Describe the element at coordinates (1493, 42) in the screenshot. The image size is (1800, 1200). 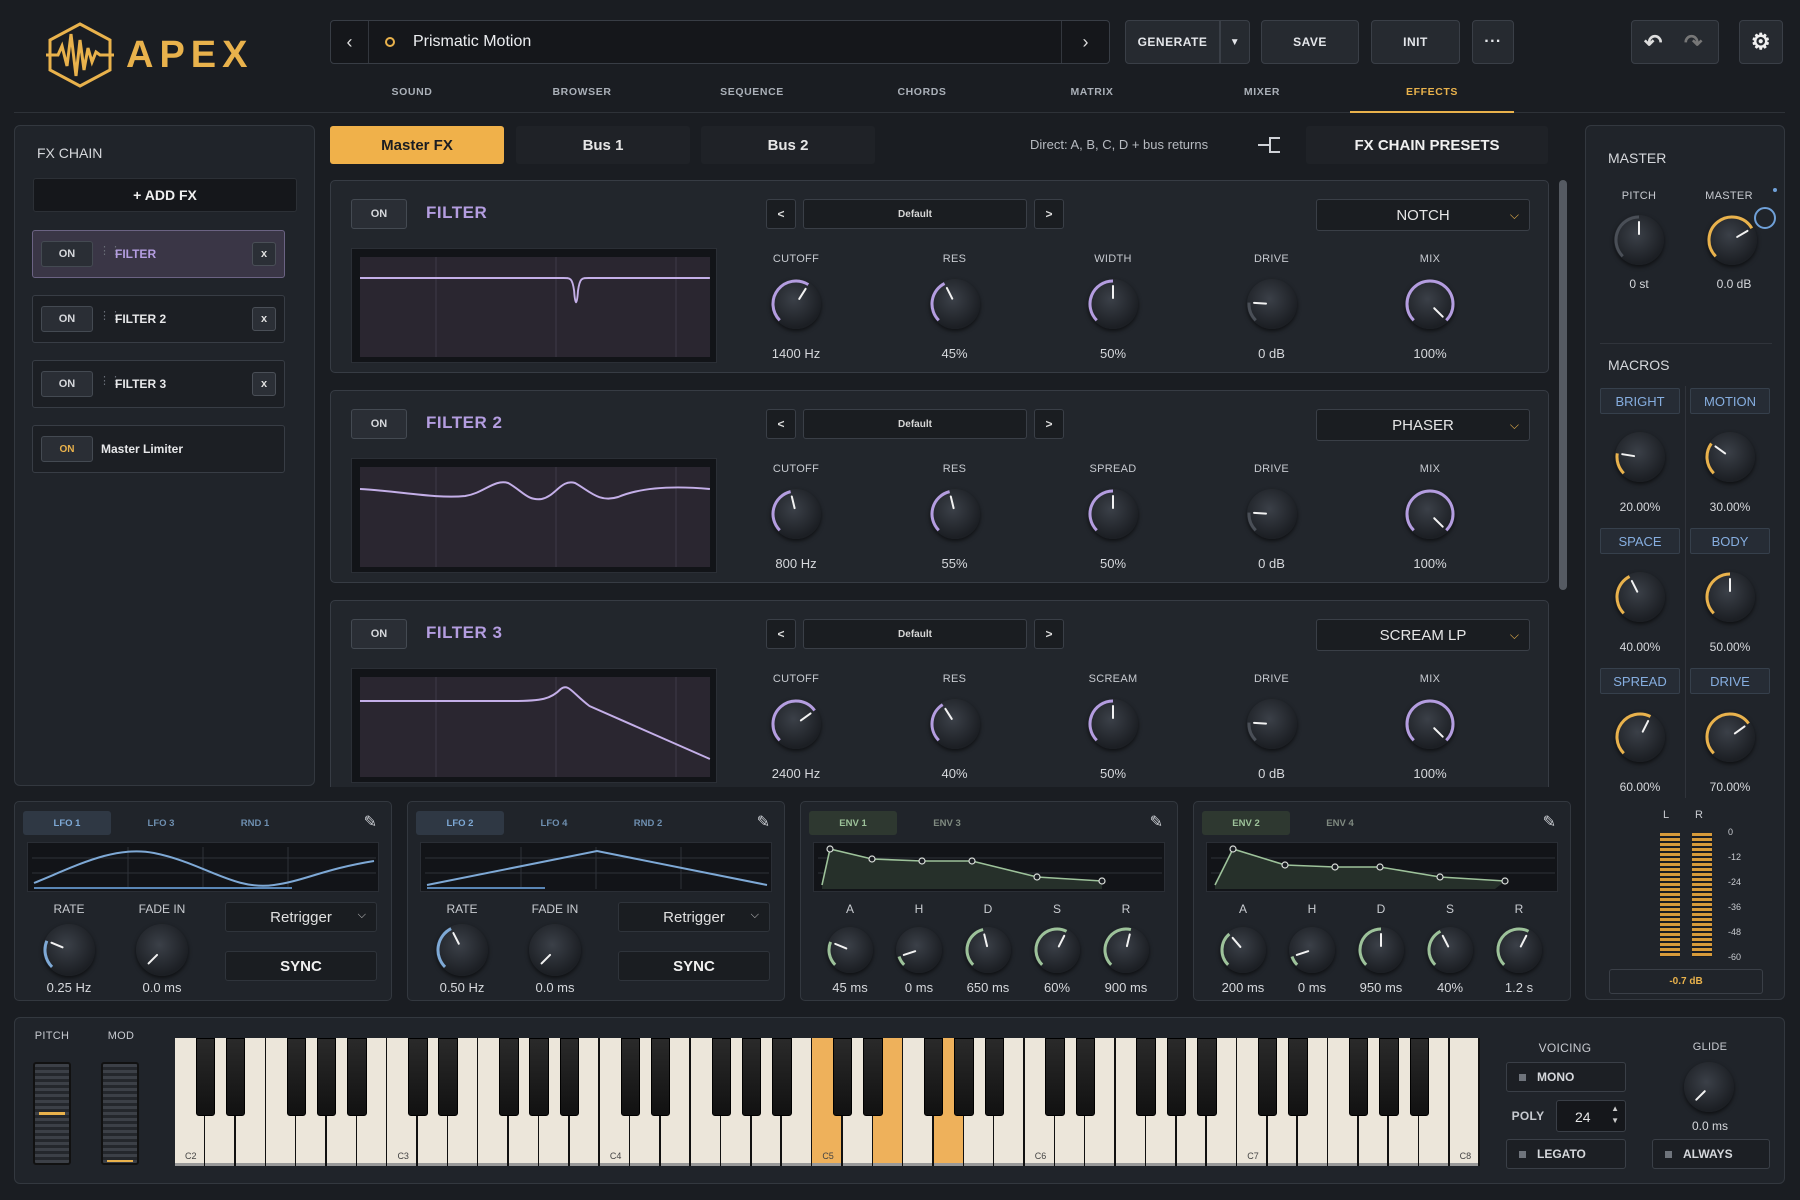
I see `more-button: ···` at that location.